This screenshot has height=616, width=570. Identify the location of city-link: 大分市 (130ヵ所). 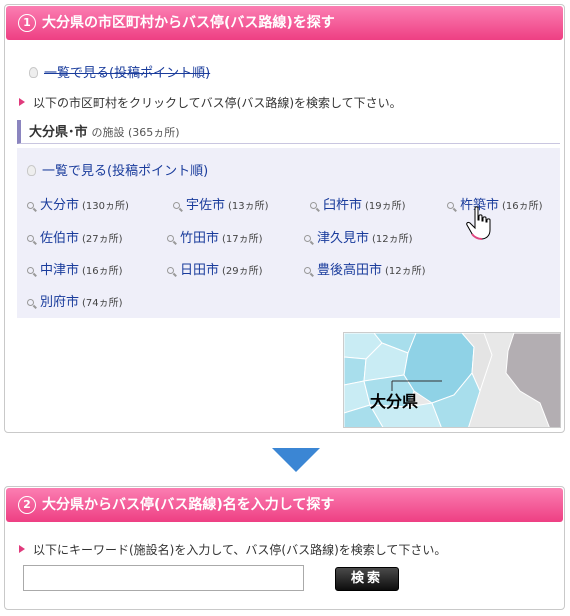
(78, 203).